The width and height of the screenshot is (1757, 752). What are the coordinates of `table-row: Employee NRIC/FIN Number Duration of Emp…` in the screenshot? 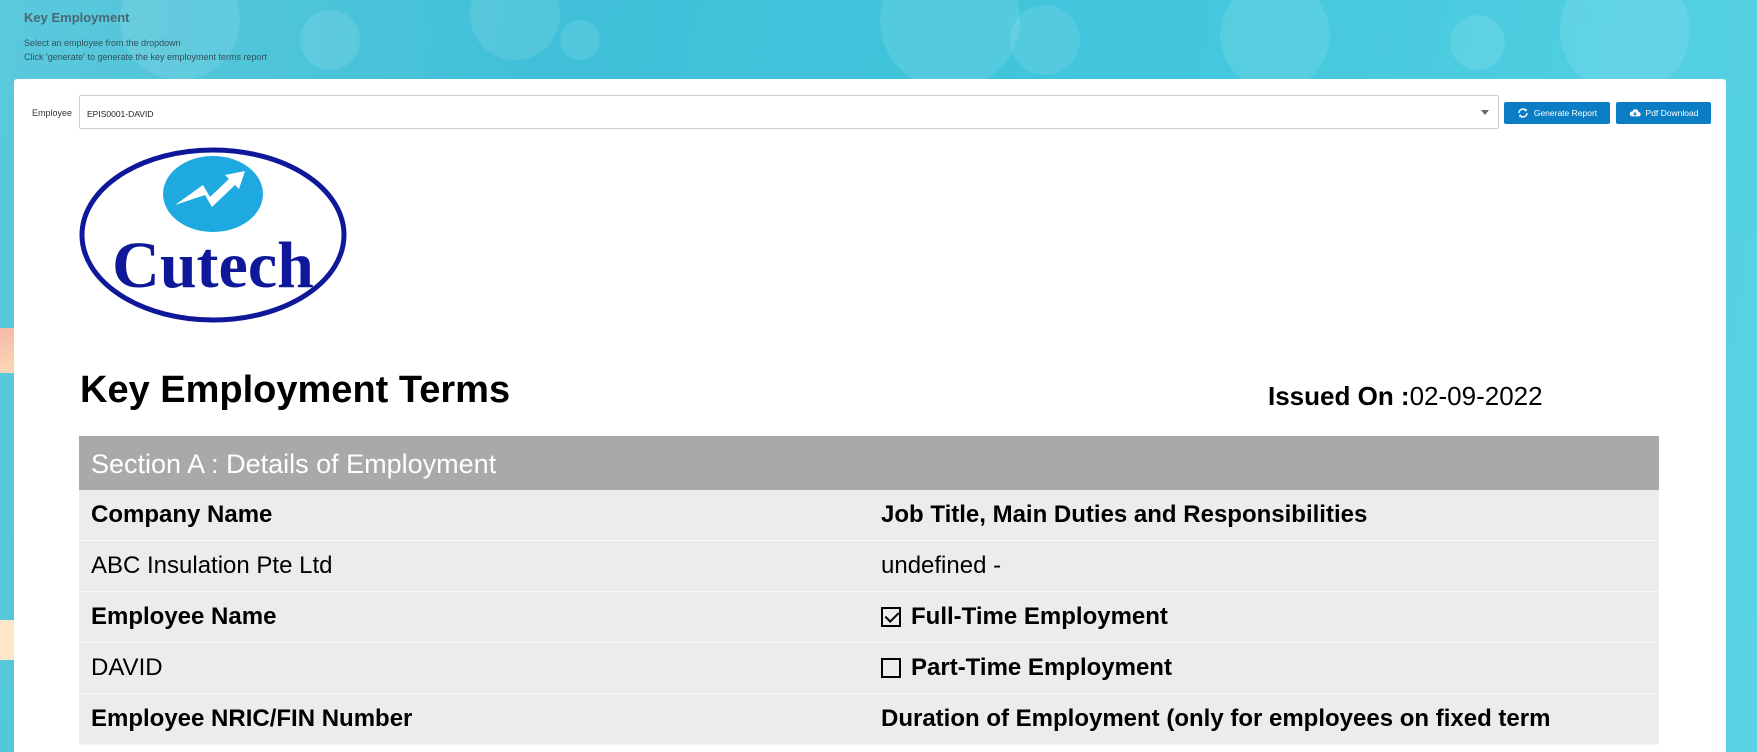 It's located at (869, 719).